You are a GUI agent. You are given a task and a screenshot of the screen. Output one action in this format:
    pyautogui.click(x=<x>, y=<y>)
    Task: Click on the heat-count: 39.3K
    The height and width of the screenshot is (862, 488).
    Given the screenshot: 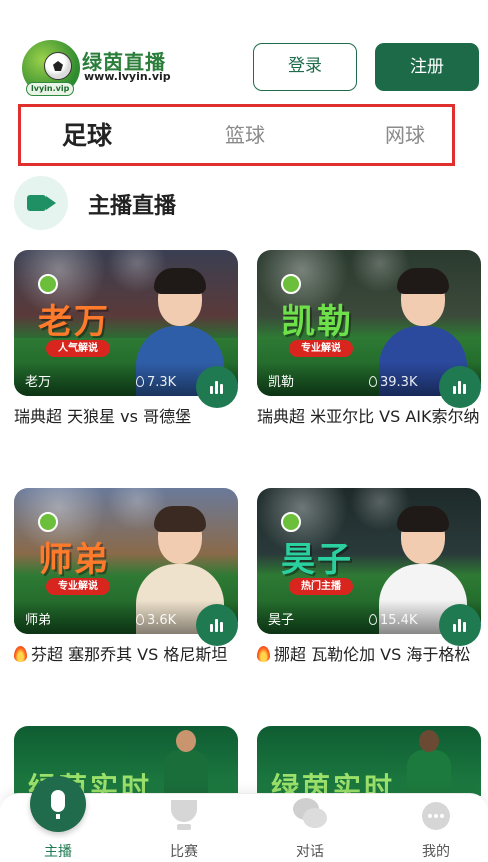 What is the action you would take?
    pyautogui.click(x=393, y=382)
    